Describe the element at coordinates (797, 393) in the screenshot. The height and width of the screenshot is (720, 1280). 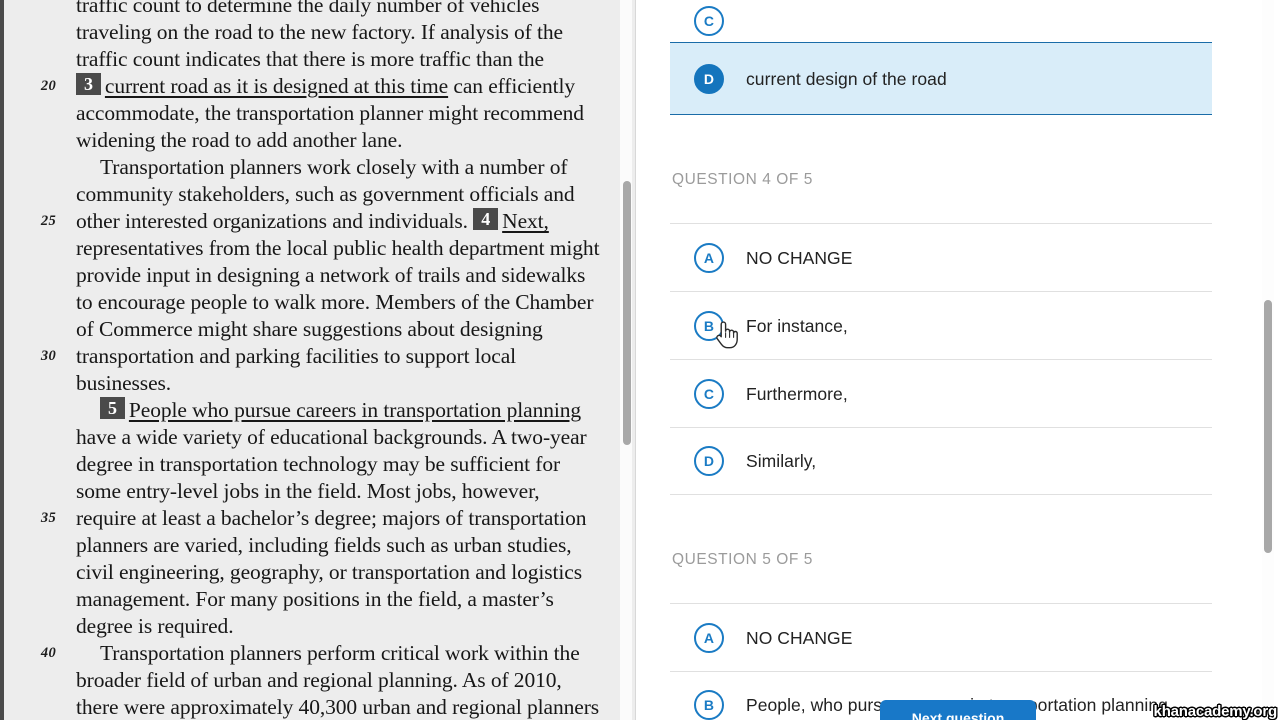
I see `choice-label-c: Furthermore,` at that location.